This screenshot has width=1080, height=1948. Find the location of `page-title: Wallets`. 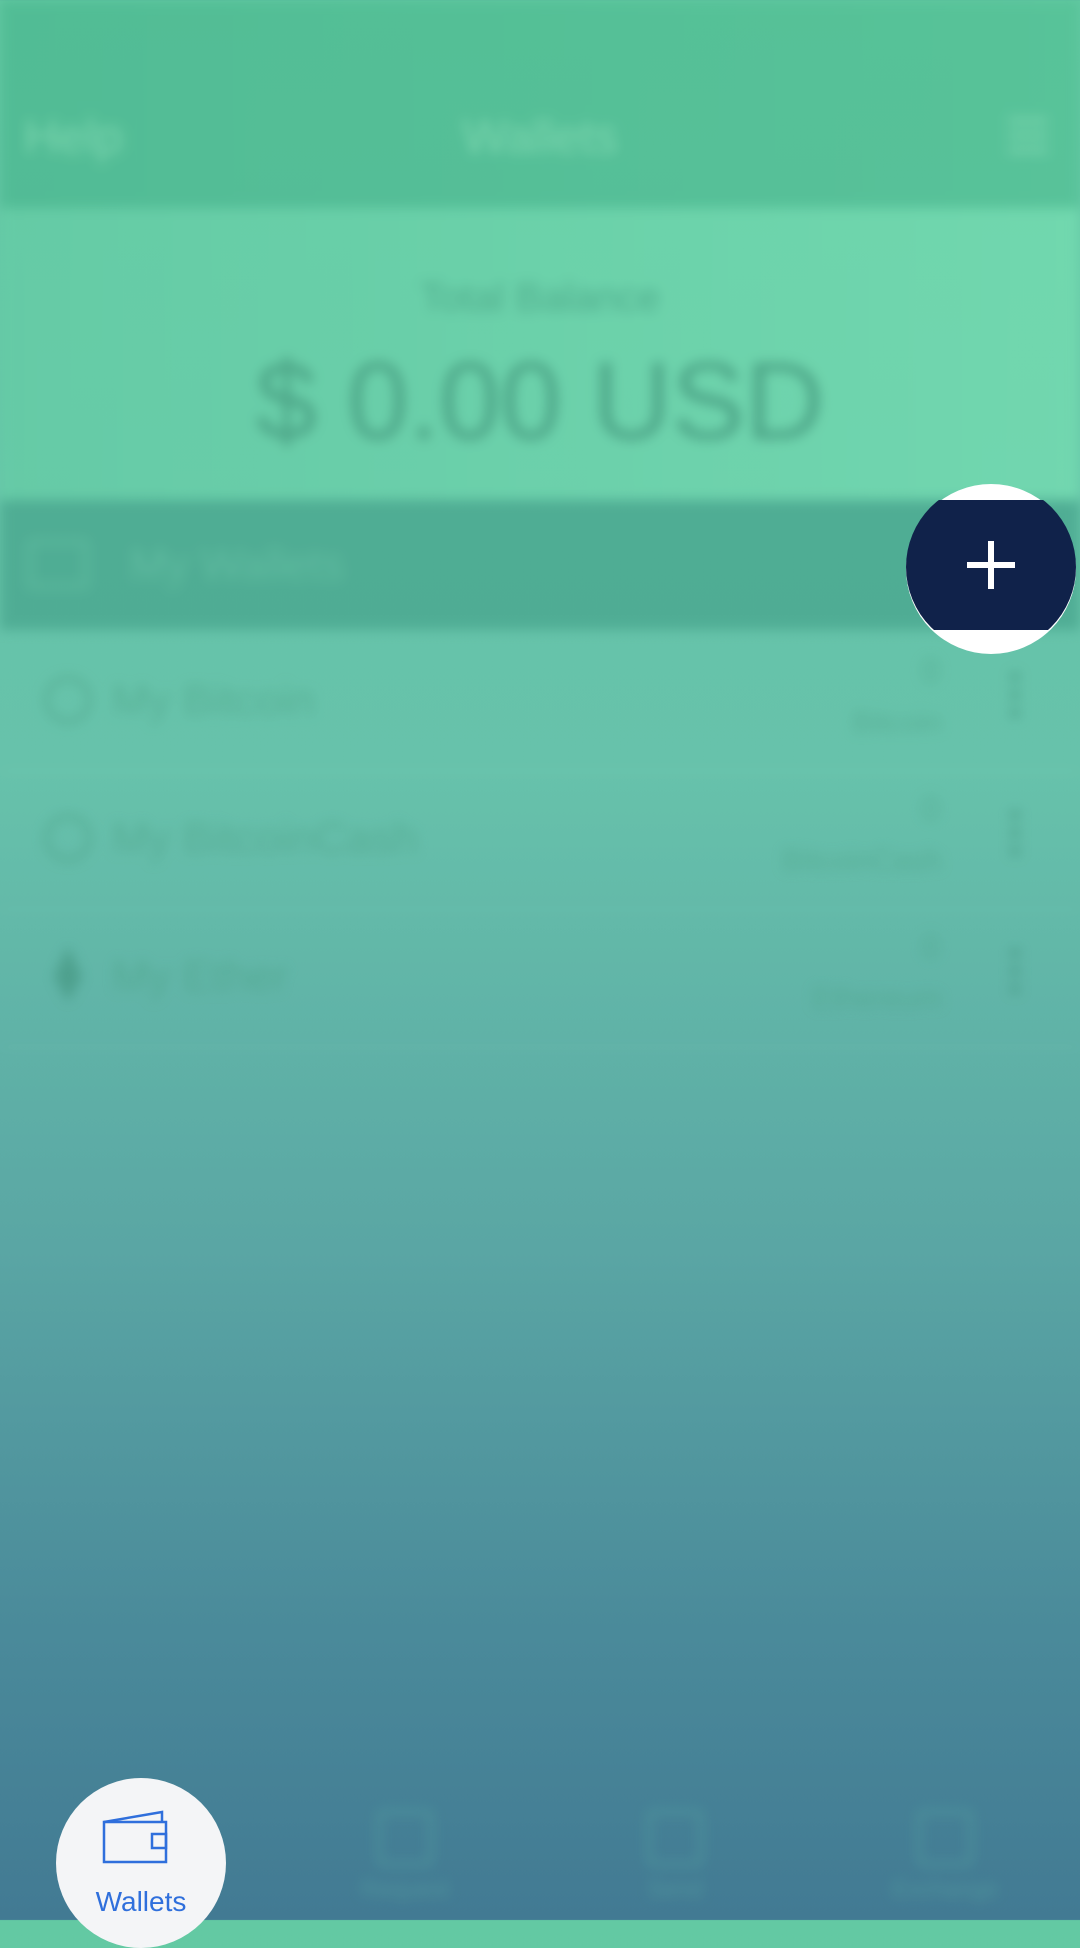

page-title: Wallets is located at coordinates (540, 137).